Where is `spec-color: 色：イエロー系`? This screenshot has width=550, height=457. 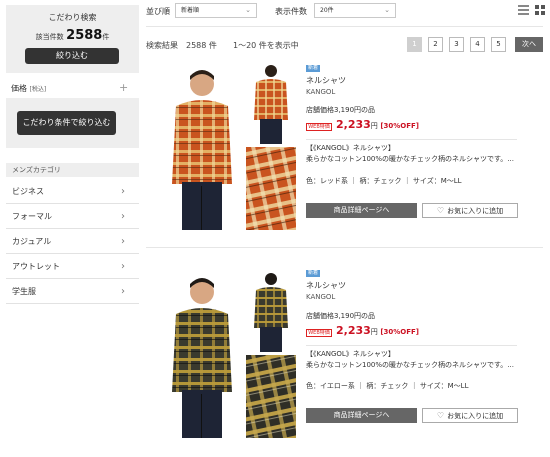
spec-color: 色：イエロー系 is located at coordinates (330, 386).